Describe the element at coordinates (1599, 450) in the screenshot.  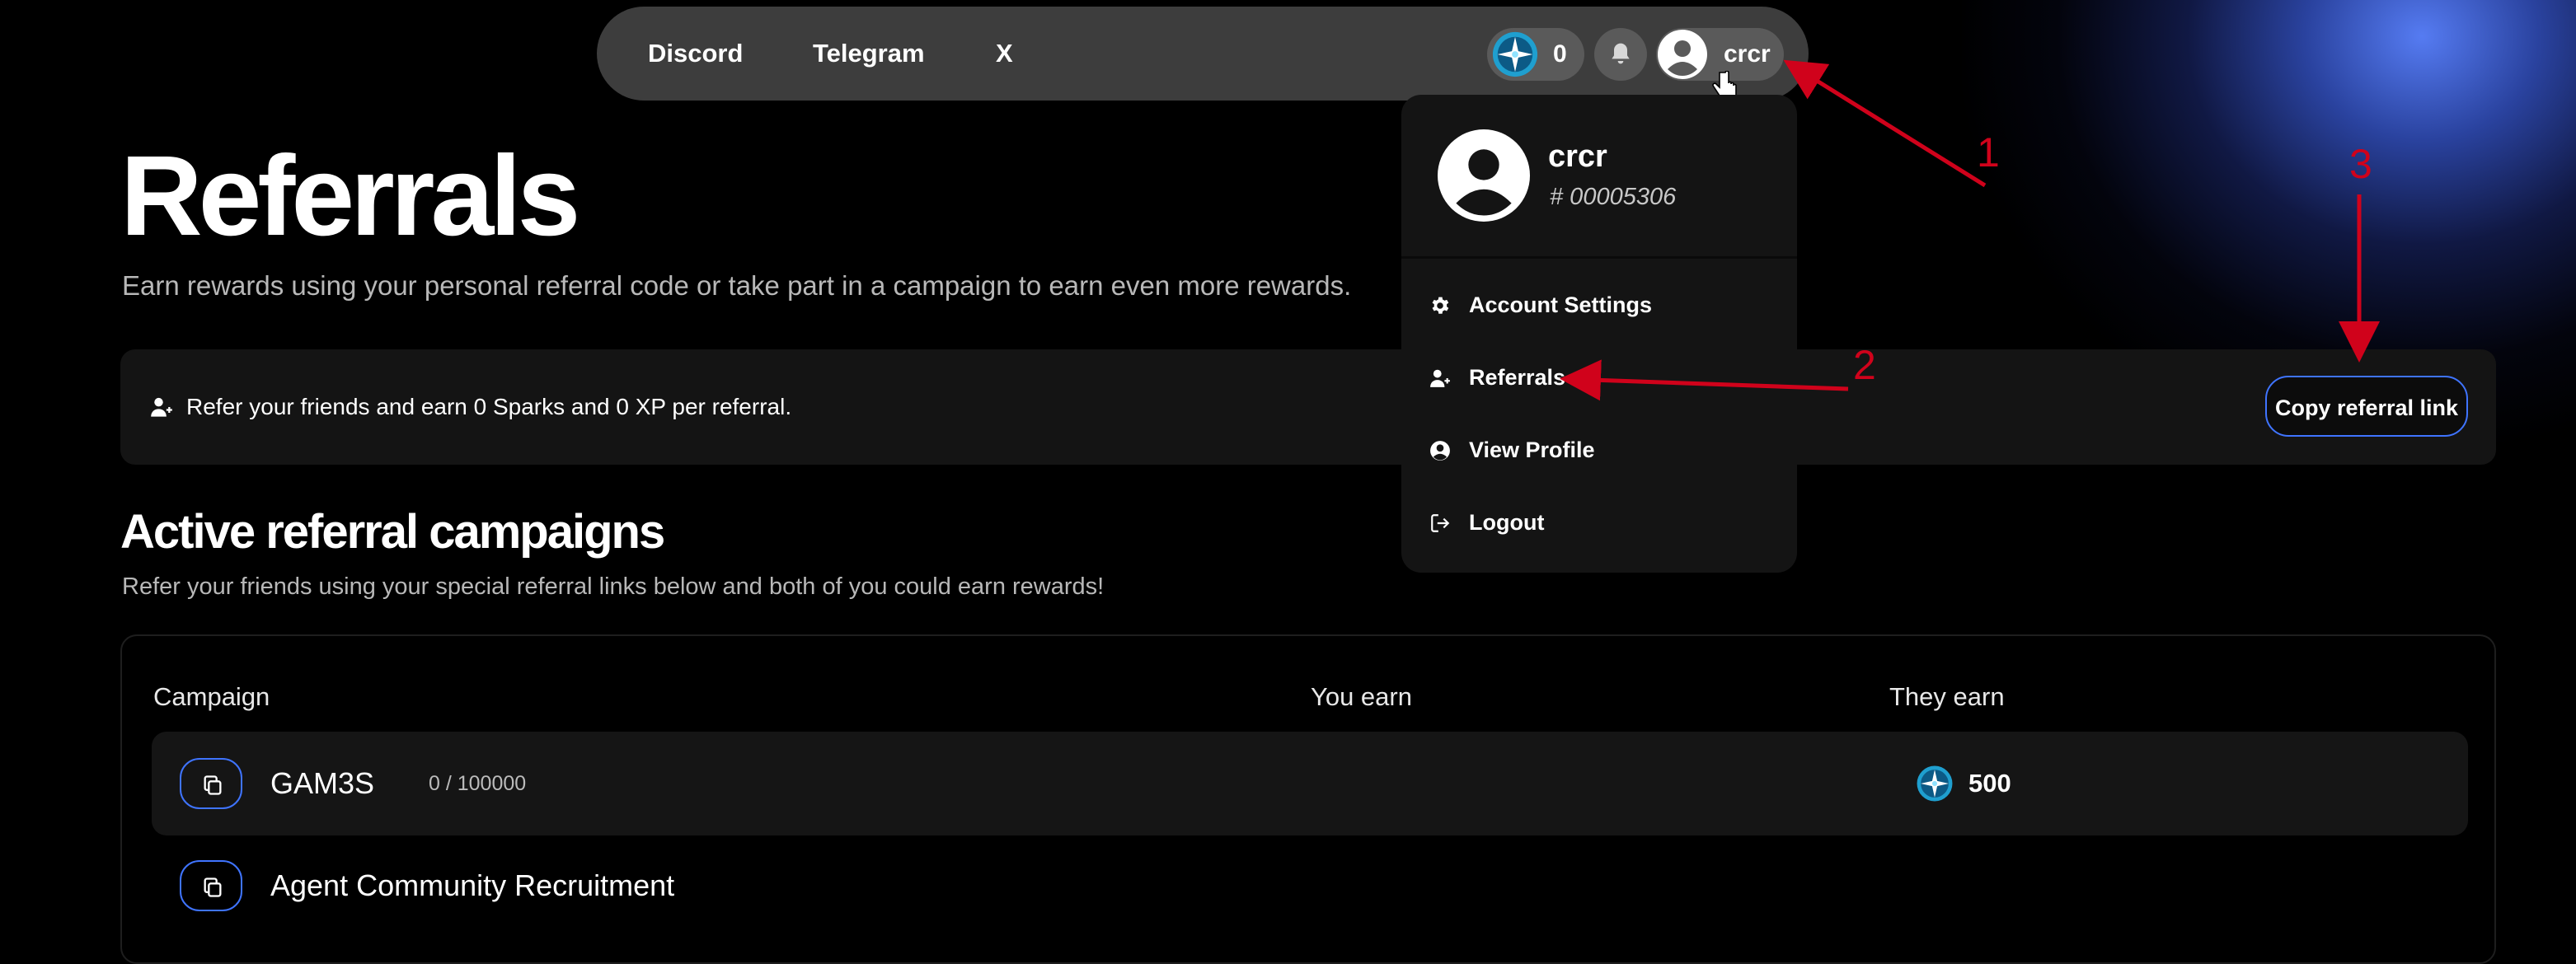
I see `menu-item-view-profile: View Profile` at that location.